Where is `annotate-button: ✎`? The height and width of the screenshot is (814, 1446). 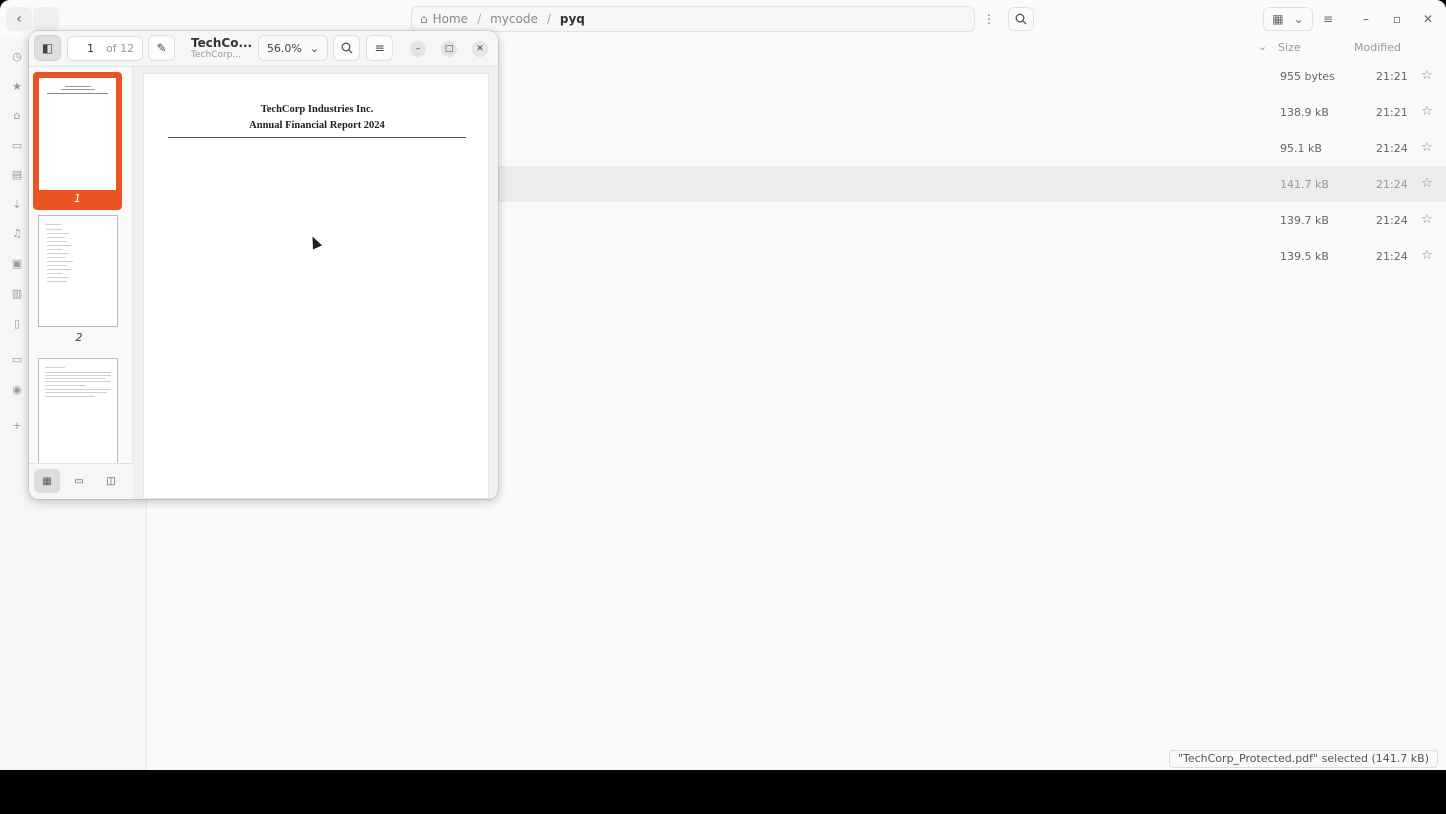
annotate-button: ✎ is located at coordinates (161, 48).